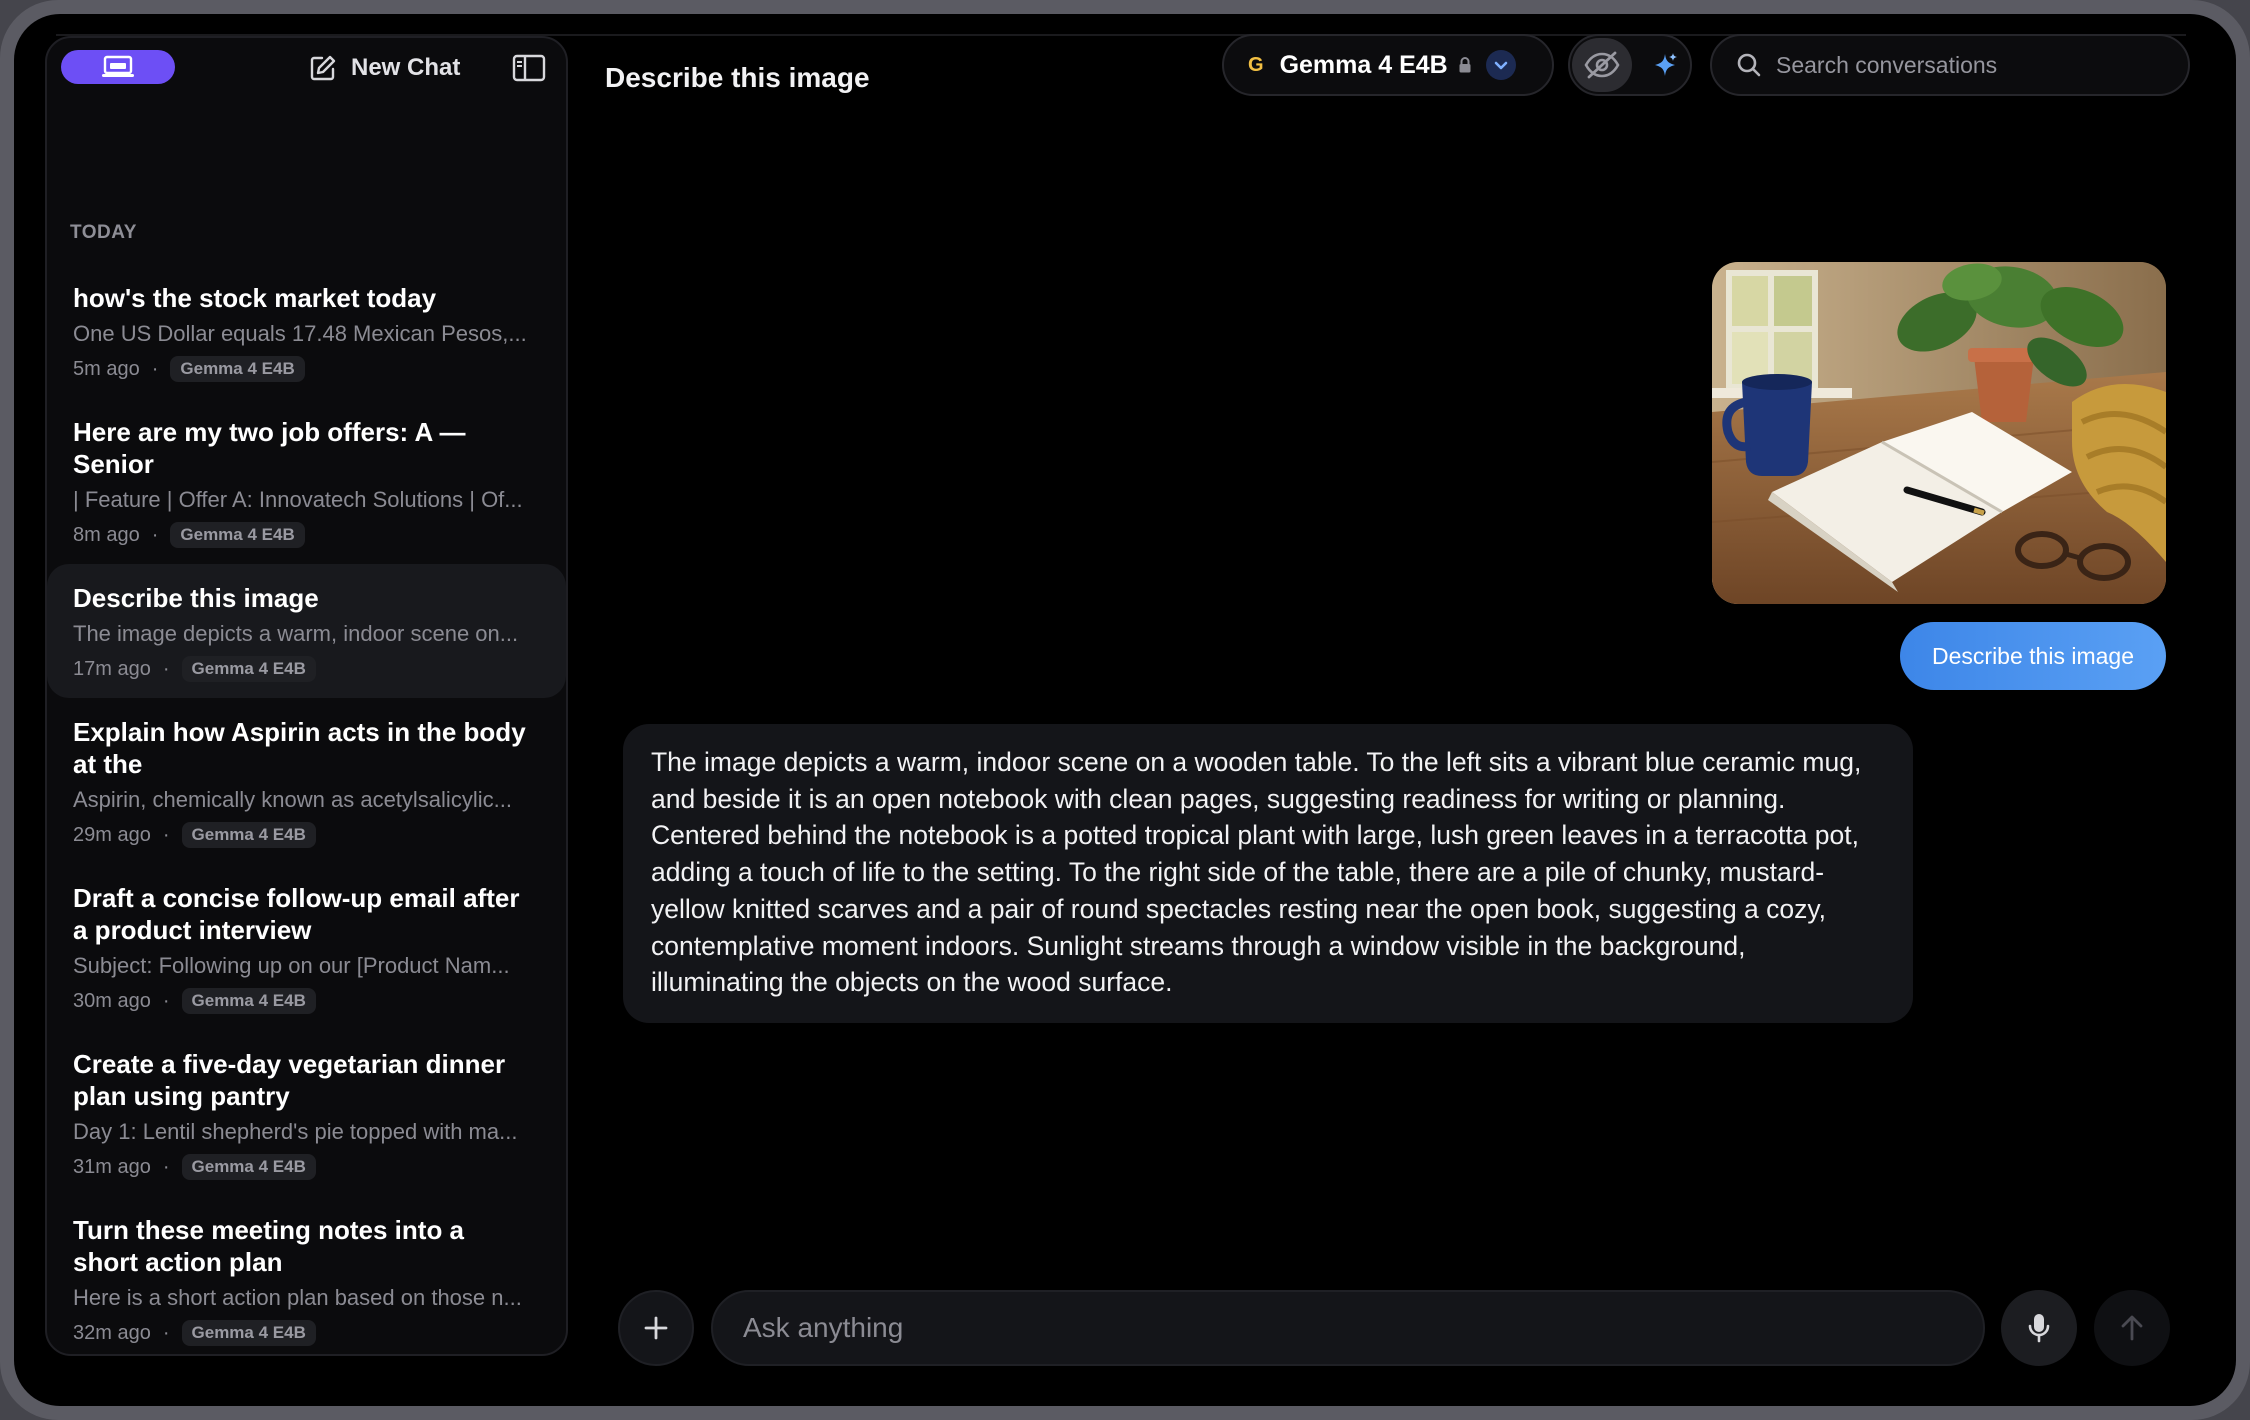  I want to click on conversation-time: 30m ago, so click(112, 1000).